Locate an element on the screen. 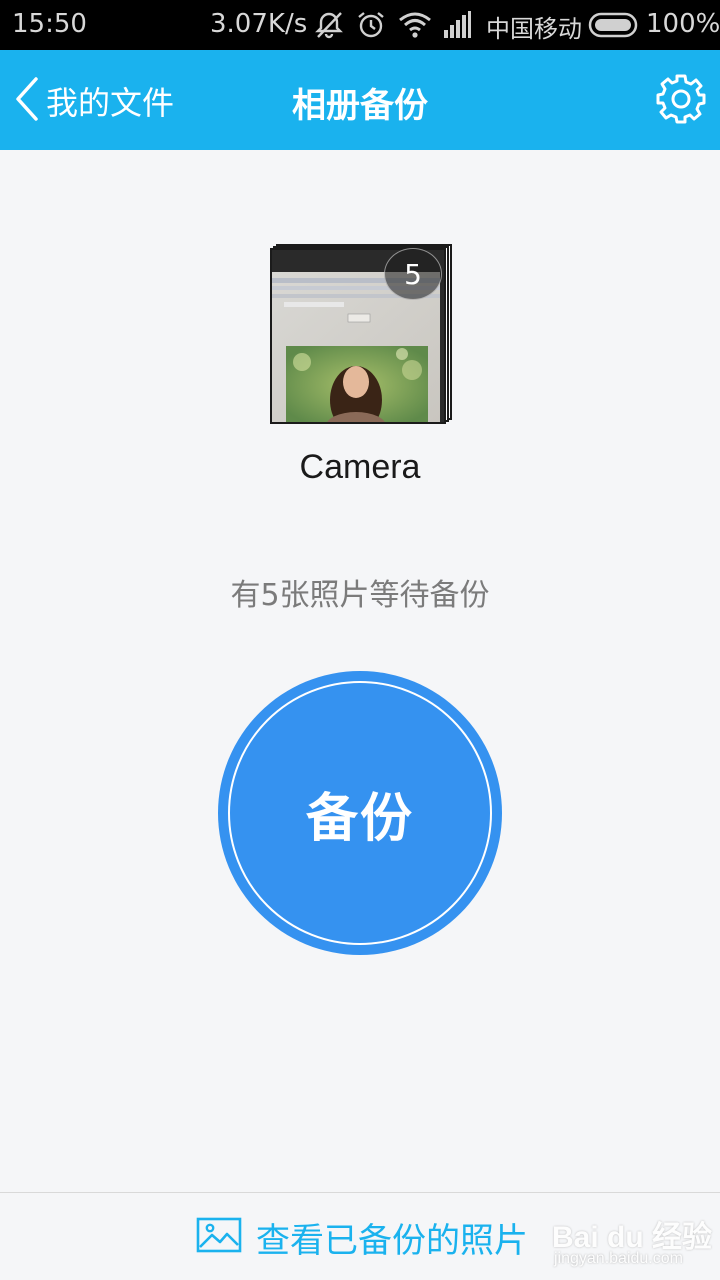  title-bar: 我的文件 相册备份 is located at coordinates (360, 100).